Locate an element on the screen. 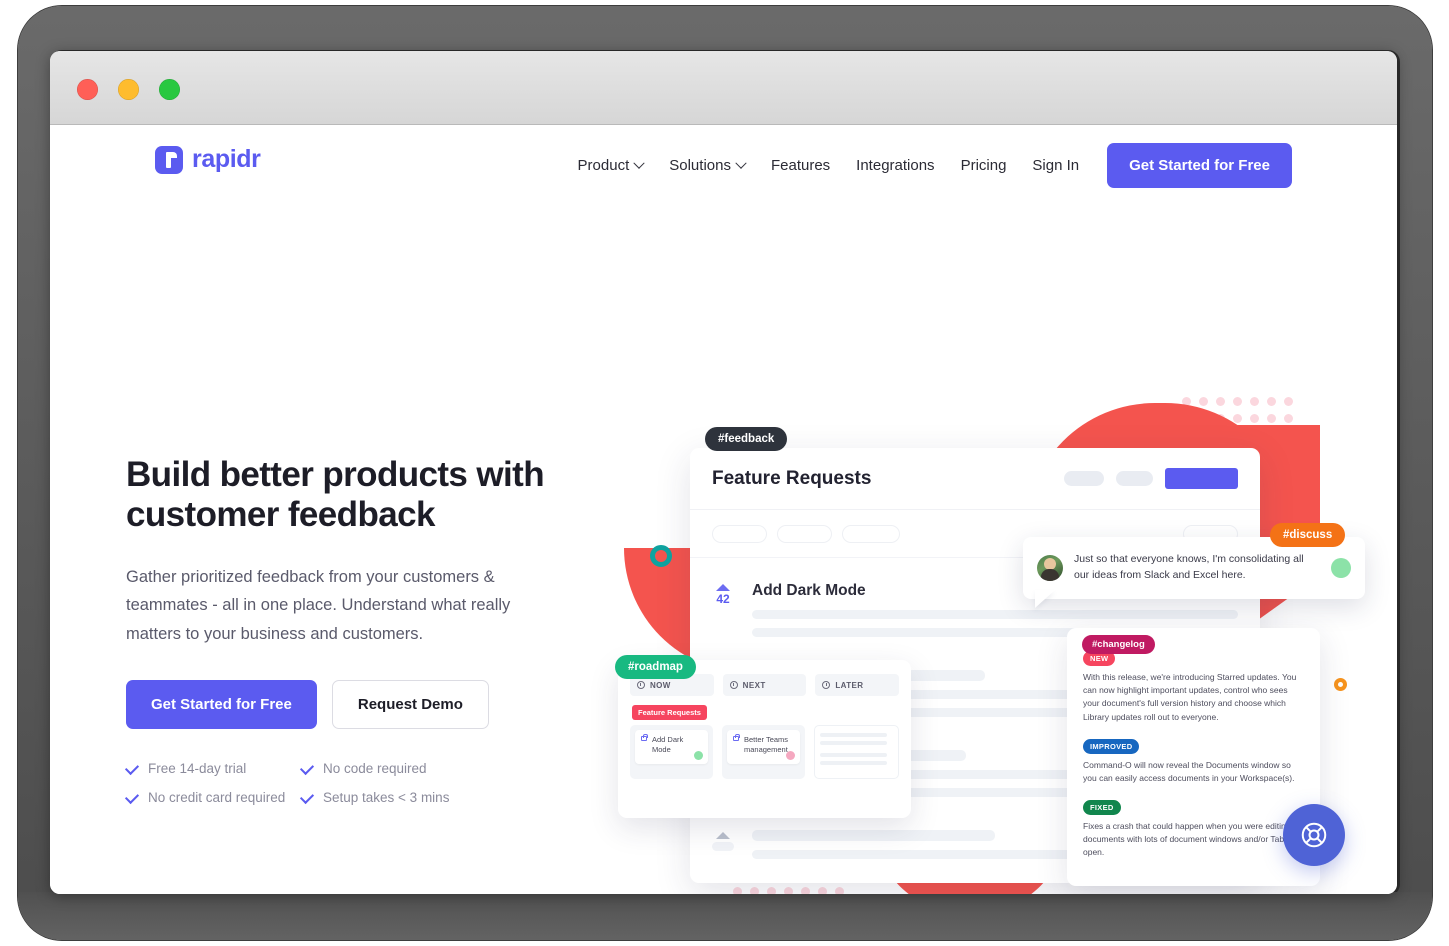 This screenshot has width=1449, height=946. nav-item-features-label: Features is located at coordinates (800, 165).